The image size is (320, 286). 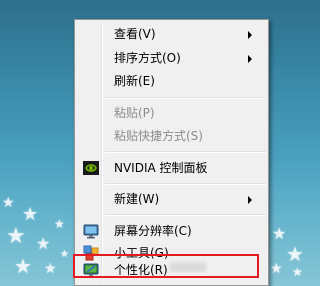 I want to click on menu-item-nvidia-control-panel: NVIDIA 控制面板, so click(x=171, y=168).